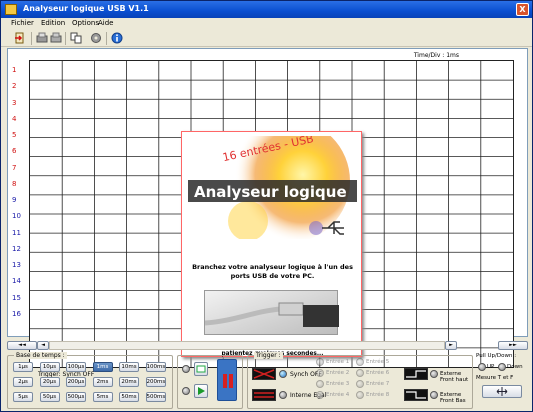  I want to click on channel-label-11: 11, so click(16, 232).